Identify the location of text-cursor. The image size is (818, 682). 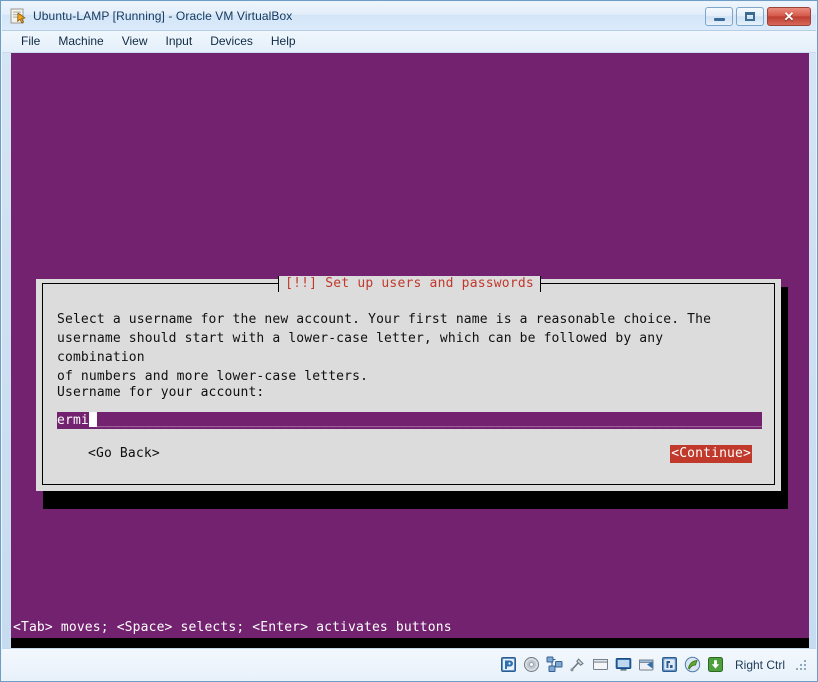
(92, 419).